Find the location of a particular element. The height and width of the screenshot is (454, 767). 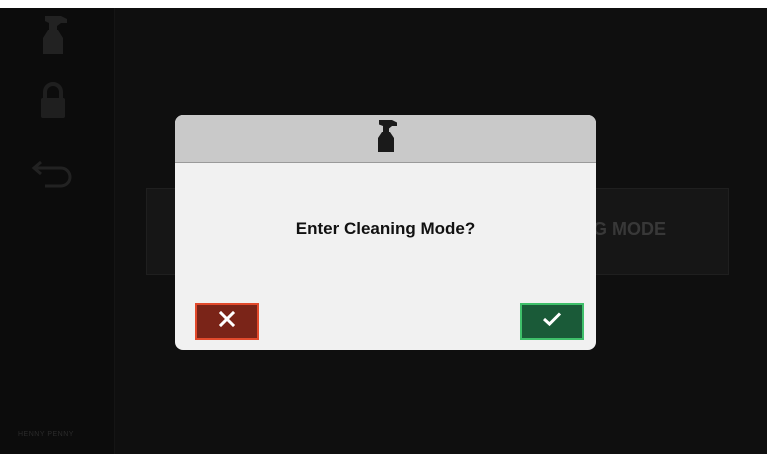

cancel-button is located at coordinates (227, 321).